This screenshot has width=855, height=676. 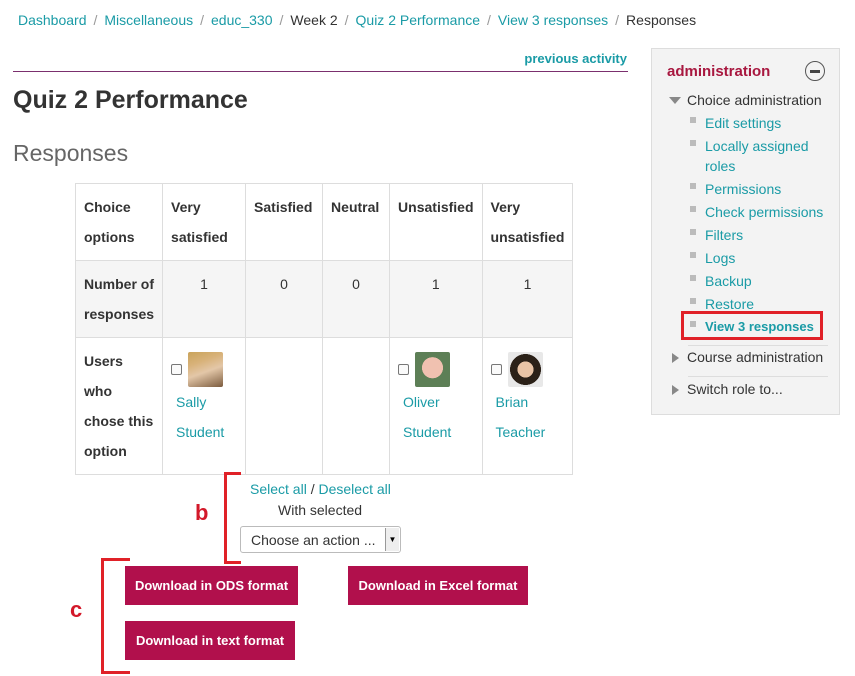 What do you see at coordinates (52, 20) in the screenshot?
I see `breadcrumb-dashboard: Dashboard` at bounding box center [52, 20].